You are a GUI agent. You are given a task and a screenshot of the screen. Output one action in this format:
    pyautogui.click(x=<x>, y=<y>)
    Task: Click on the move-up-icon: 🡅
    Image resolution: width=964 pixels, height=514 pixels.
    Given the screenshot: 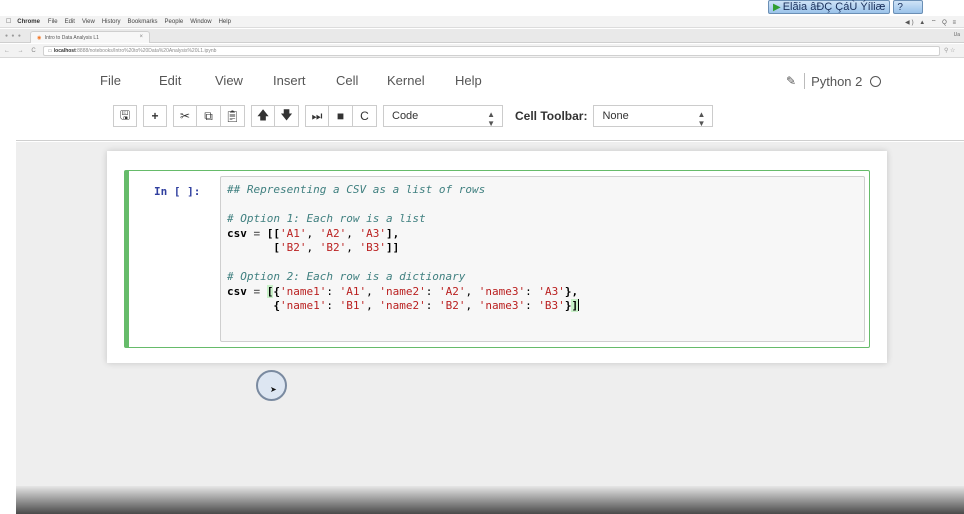 What is the action you would take?
    pyautogui.click(x=263, y=116)
    